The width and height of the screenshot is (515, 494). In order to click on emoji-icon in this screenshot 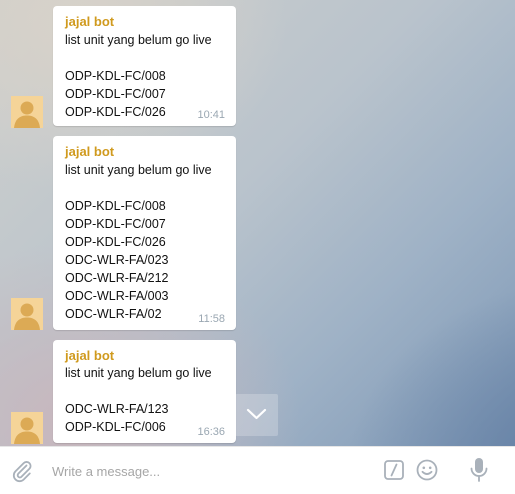, I will do `click(427, 470)`.